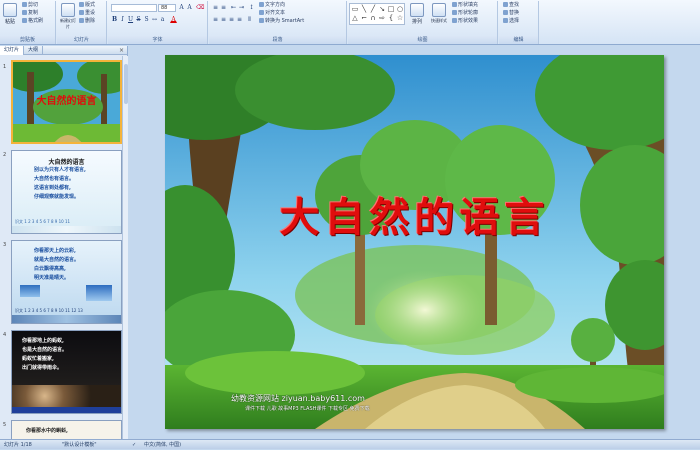  I want to click on editing-group: 查找 替换 选择 编辑, so click(519, 22).